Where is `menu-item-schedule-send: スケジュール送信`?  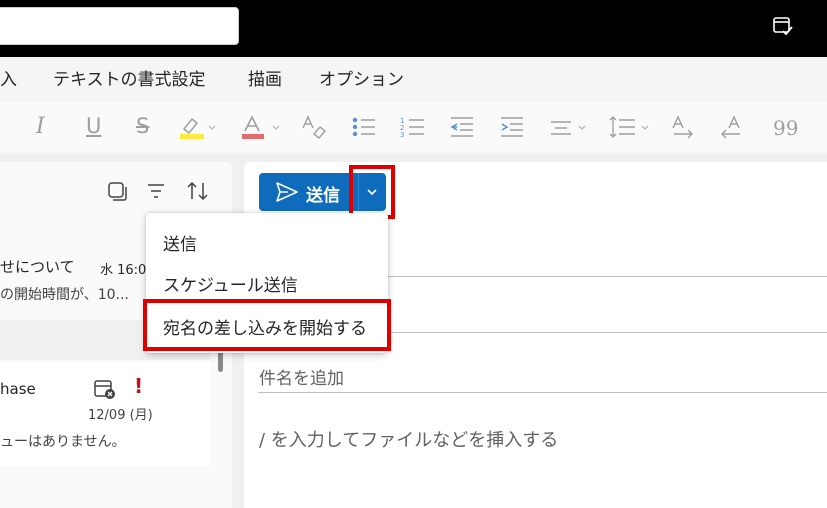 menu-item-schedule-send: スケジュール送信 is located at coordinates (230, 283).